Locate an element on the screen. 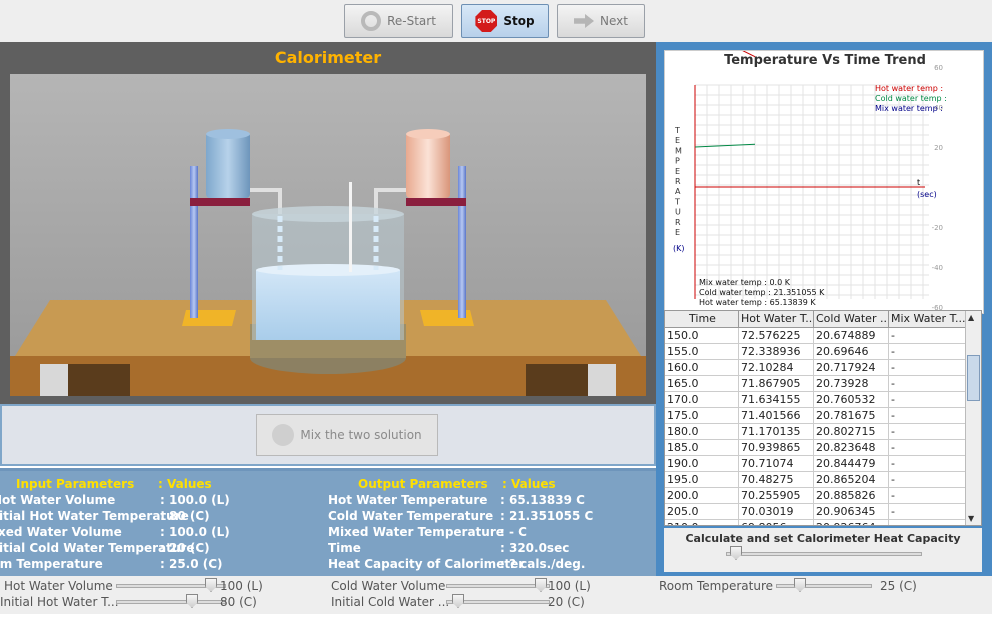 The height and width of the screenshot is (624, 992). cold-volume-slider-knob is located at coordinates (541, 585).